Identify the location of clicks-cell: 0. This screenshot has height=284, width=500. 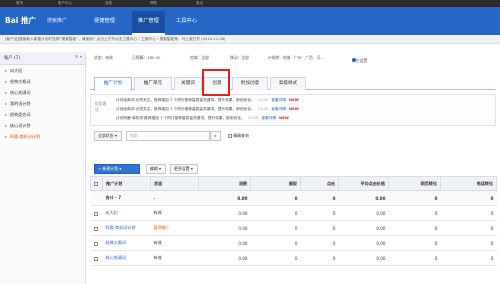
(319, 228).